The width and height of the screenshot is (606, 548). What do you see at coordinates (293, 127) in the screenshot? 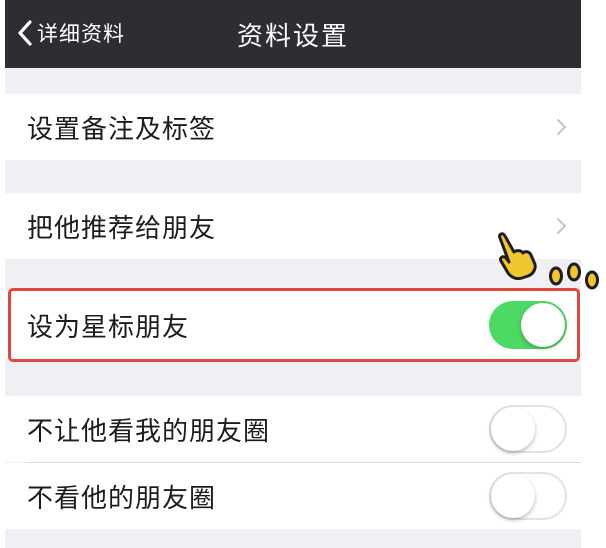
I see `settings-row-remark-tags: 设置备注及标签` at bounding box center [293, 127].